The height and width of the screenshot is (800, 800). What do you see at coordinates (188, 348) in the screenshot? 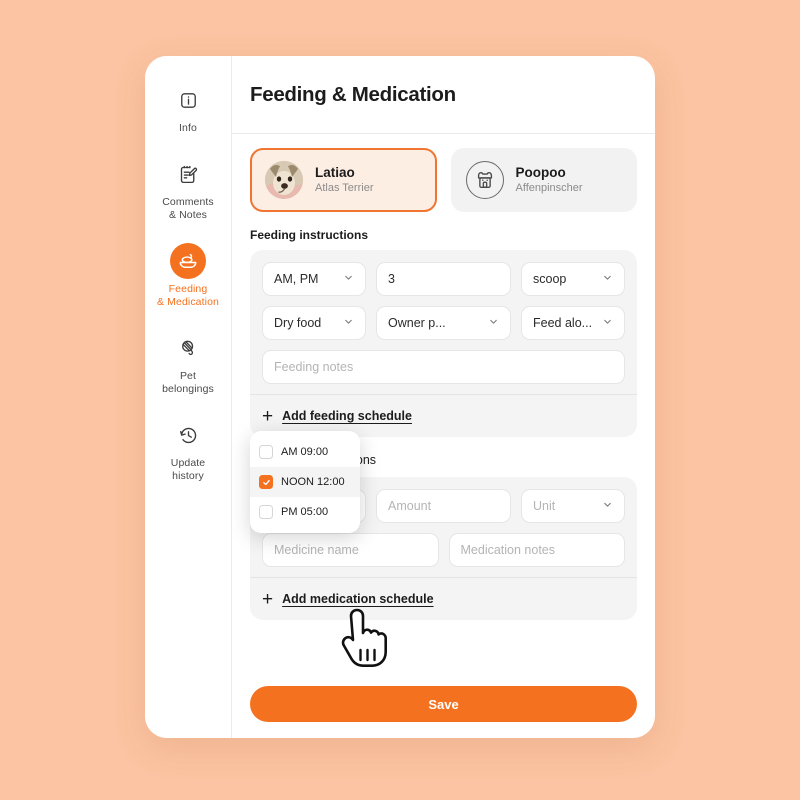
I see `pet-toy-icon` at bounding box center [188, 348].